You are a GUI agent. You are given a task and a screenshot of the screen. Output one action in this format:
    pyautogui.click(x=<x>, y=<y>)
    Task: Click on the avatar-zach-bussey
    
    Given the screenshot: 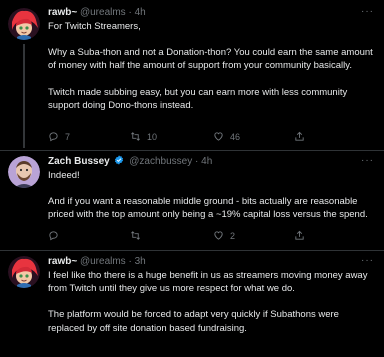 What is the action you would take?
    pyautogui.click(x=24, y=172)
    